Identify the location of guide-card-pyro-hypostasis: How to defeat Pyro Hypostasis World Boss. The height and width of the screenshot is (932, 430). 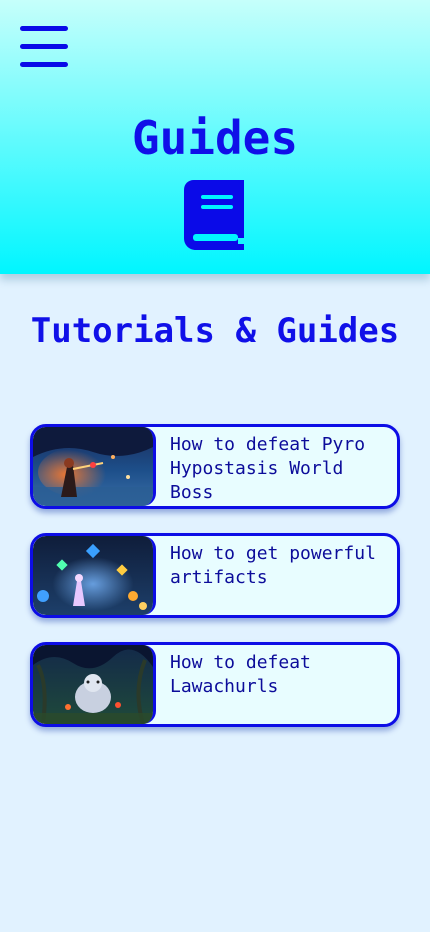
(215, 466).